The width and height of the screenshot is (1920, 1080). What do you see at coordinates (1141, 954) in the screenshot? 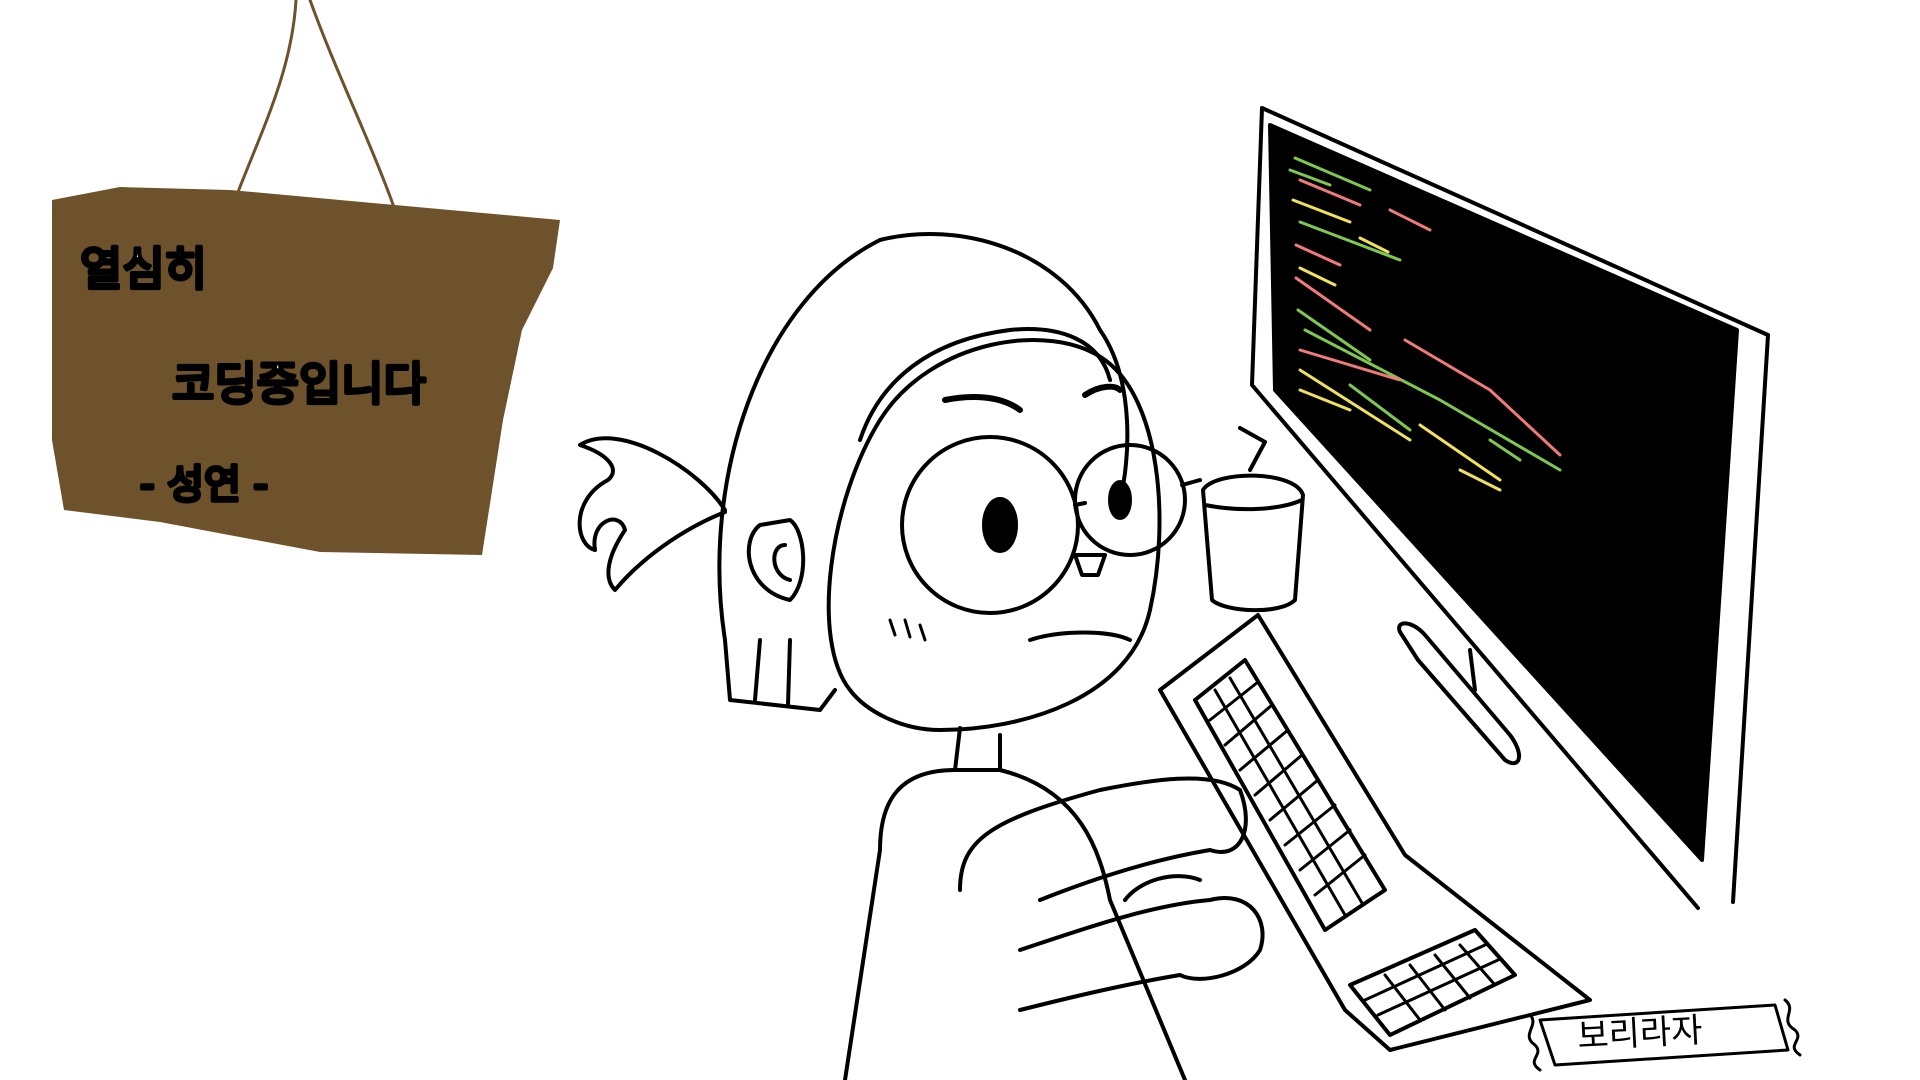
I see `left-arm` at bounding box center [1141, 954].